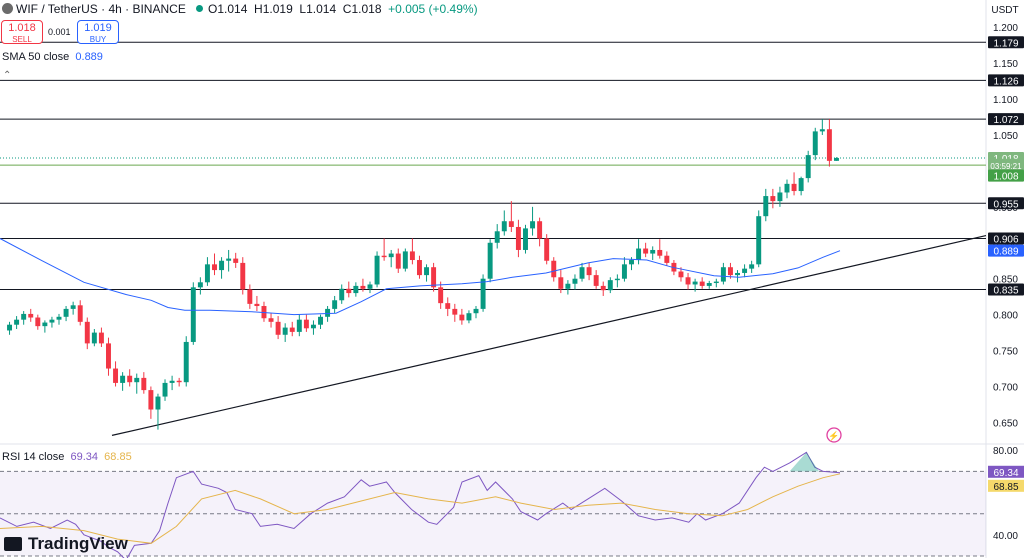 This screenshot has height=558, width=1024. I want to click on symbol-logo-icon, so click(7, 8).